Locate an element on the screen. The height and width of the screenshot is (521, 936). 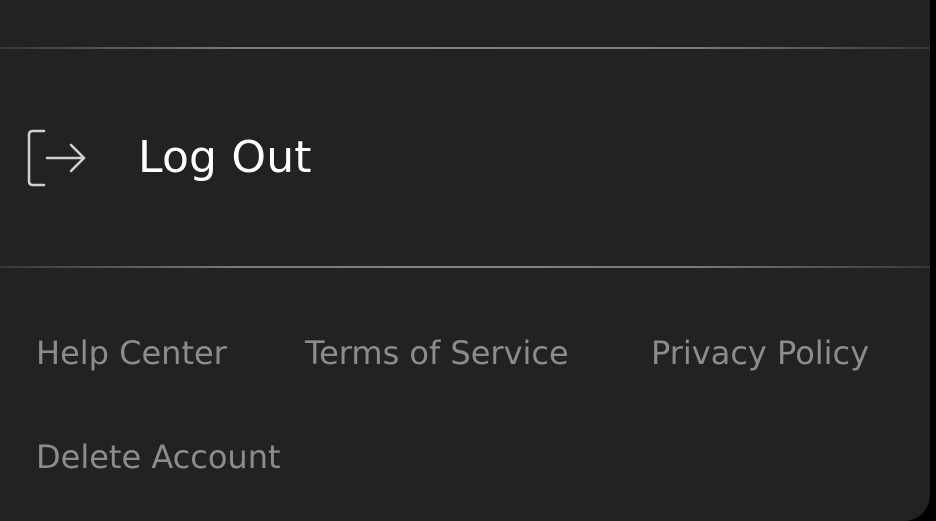
help-center-link: Help Center is located at coordinates (131, 353).